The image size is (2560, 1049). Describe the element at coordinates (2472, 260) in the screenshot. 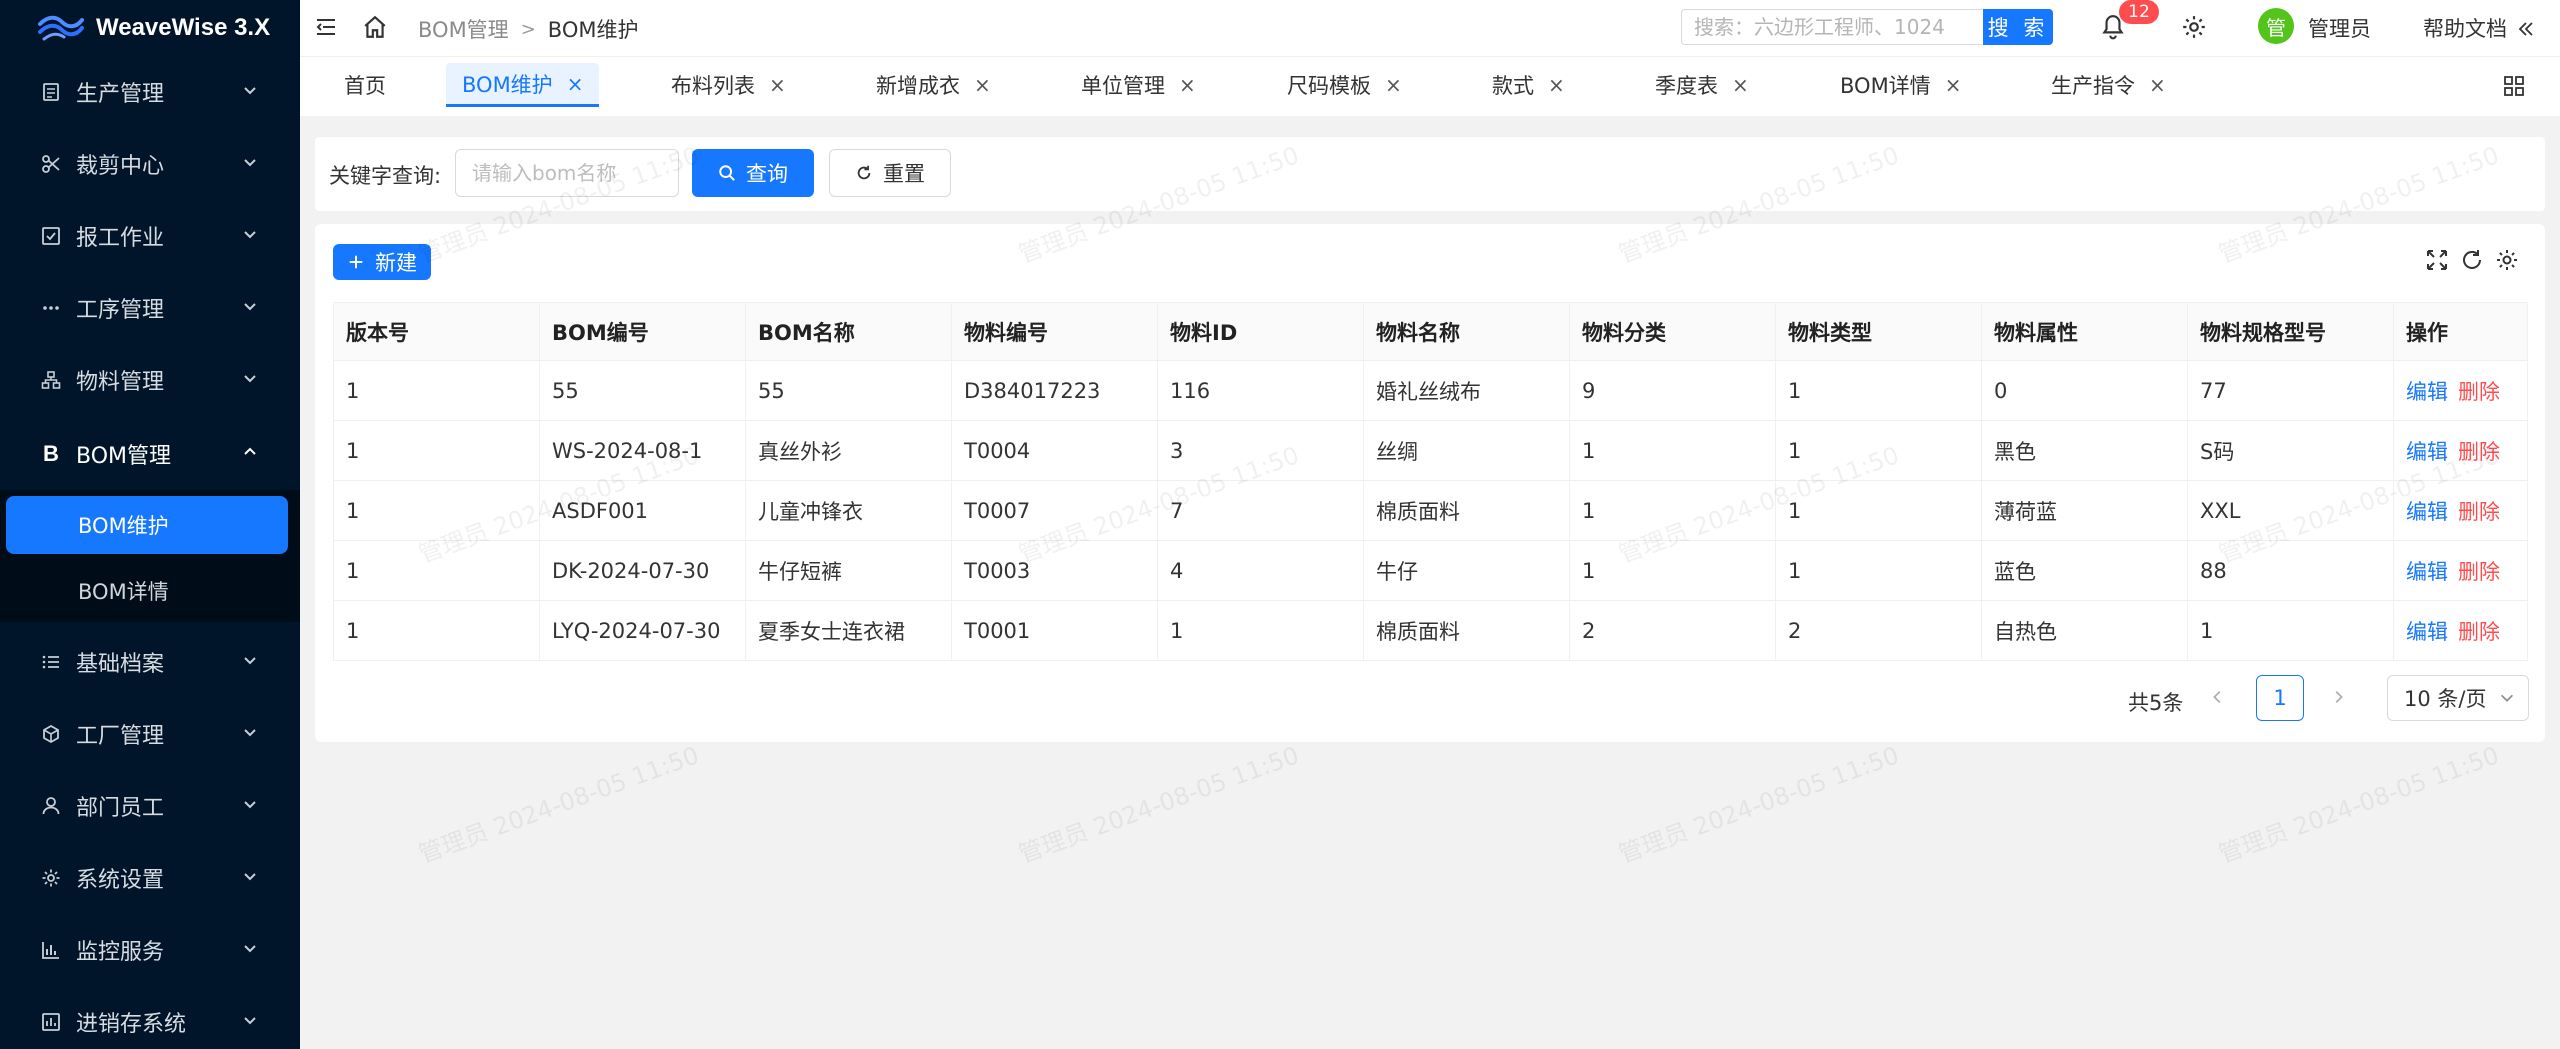

I see `refresh-icon` at that location.